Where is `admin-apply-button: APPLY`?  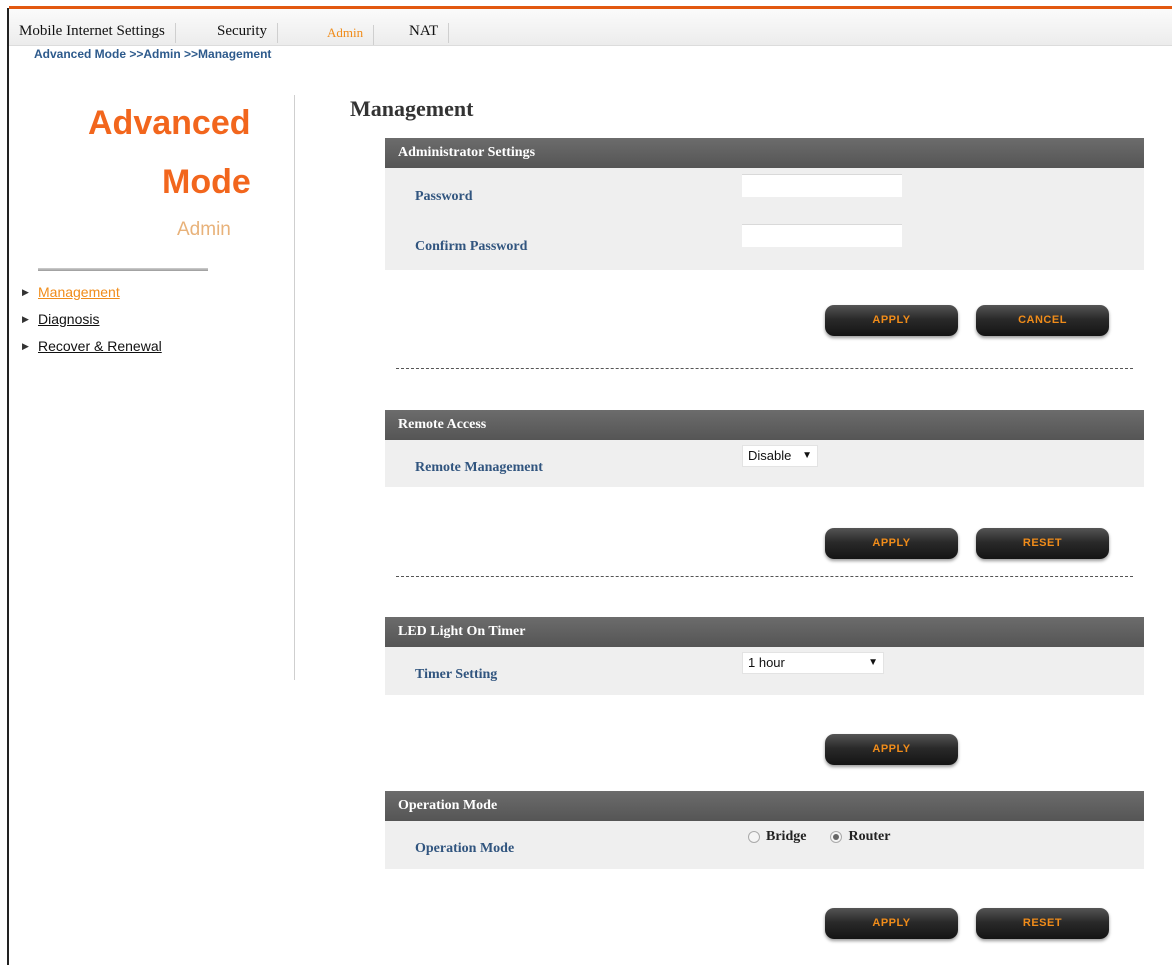 admin-apply-button: APPLY is located at coordinates (891, 320).